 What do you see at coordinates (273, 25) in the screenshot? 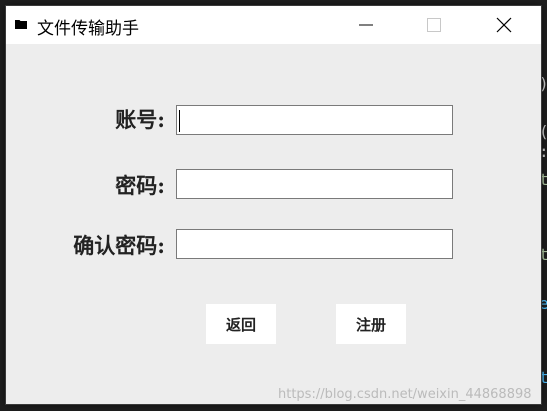
I see `title-bar: 文件传输助手` at bounding box center [273, 25].